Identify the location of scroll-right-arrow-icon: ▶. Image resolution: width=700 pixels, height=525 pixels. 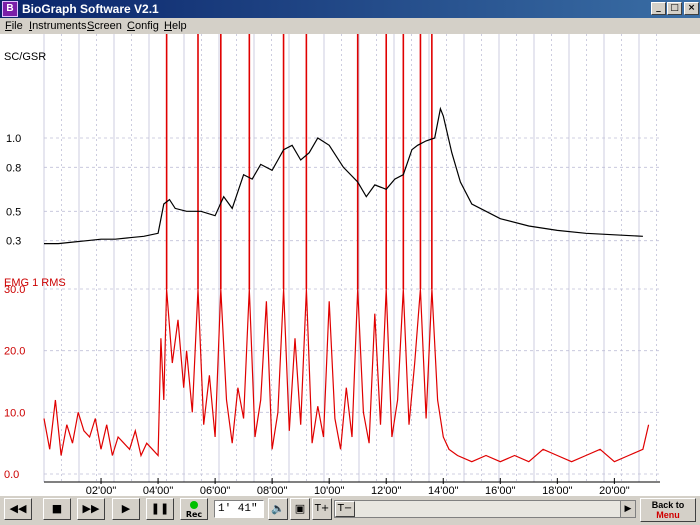
(627, 509).